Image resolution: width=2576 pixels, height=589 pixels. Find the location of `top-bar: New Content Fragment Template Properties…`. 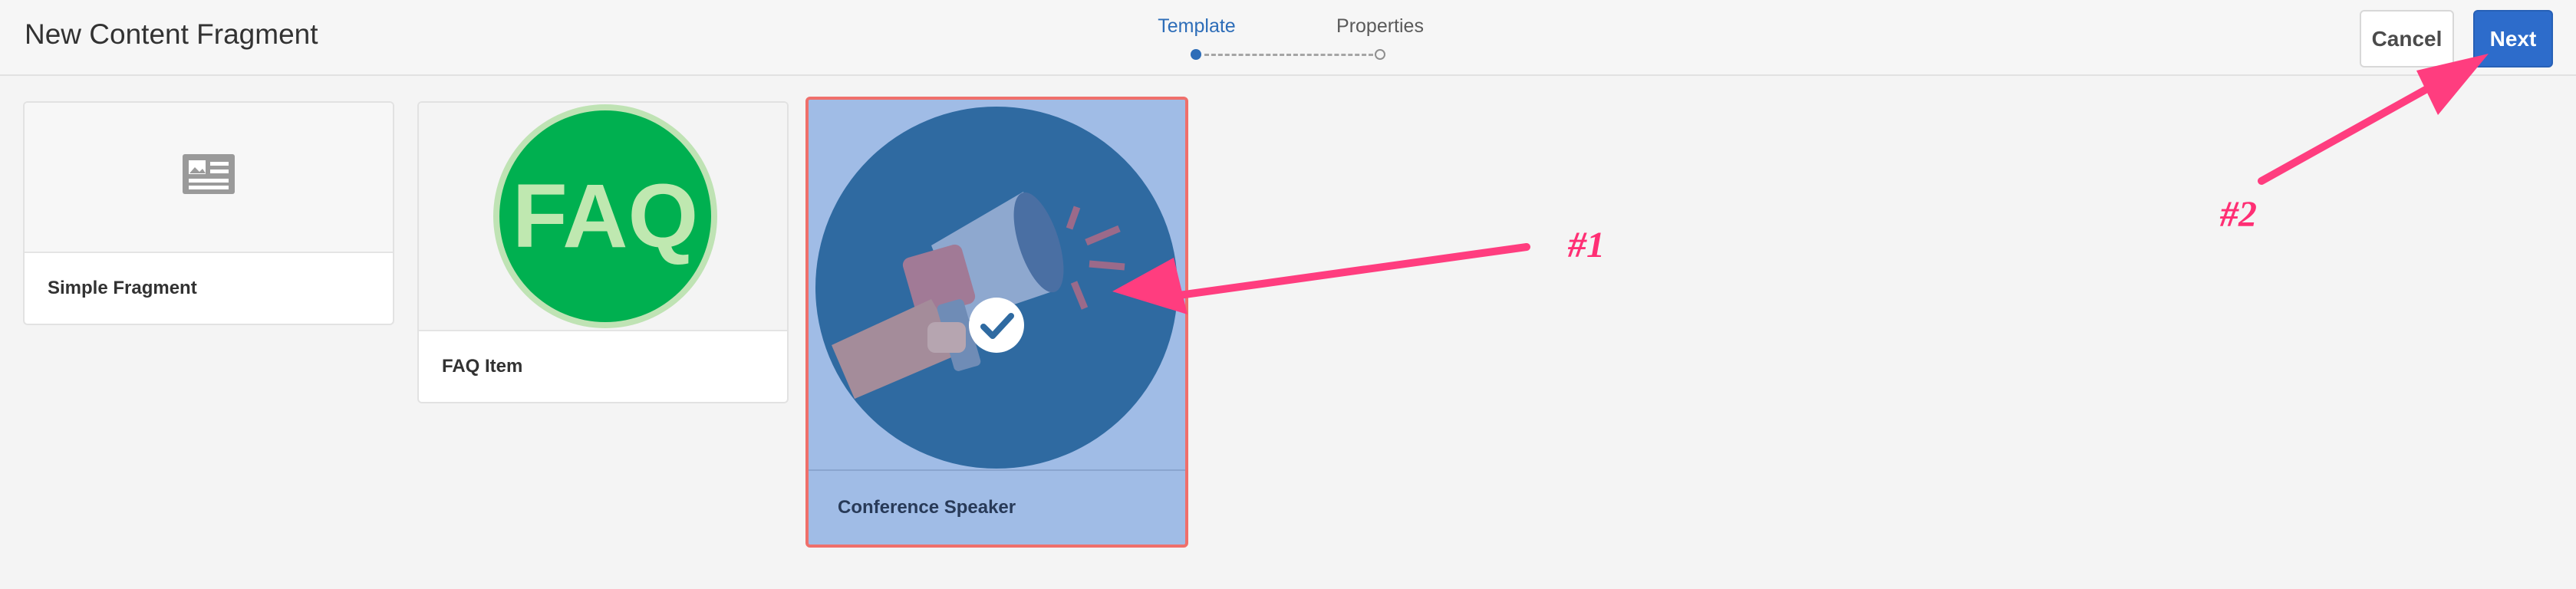

top-bar: New Content Fragment Template Properties… is located at coordinates (1288, 38).